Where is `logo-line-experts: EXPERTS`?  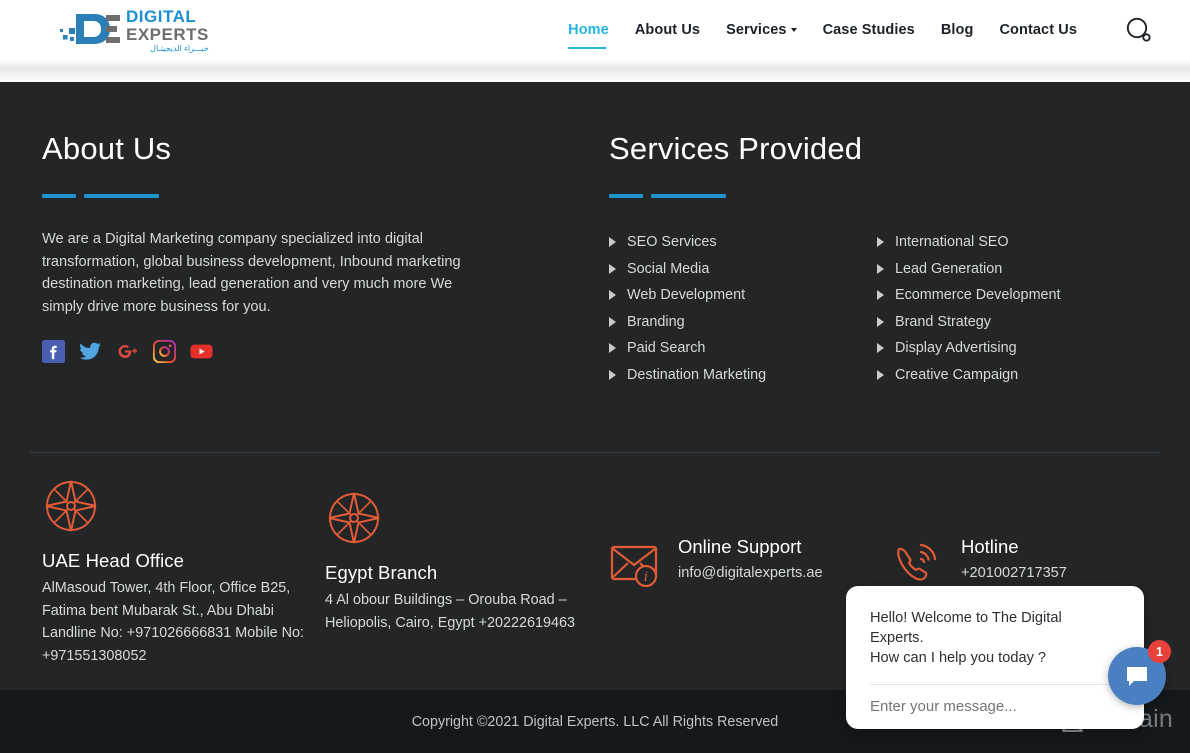 logo-line-experts: EXPERTS is located at coordinates (167, 34).